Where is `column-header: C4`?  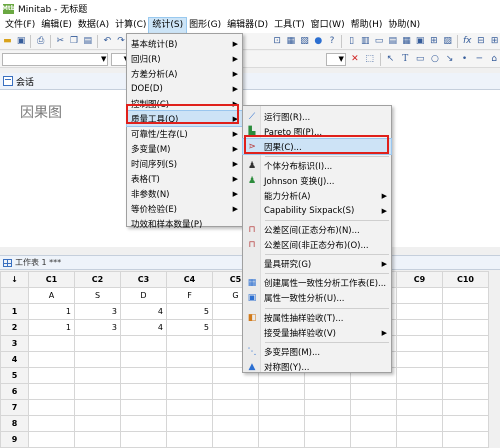 column-header: C4 is located at coordinates (189, 279).